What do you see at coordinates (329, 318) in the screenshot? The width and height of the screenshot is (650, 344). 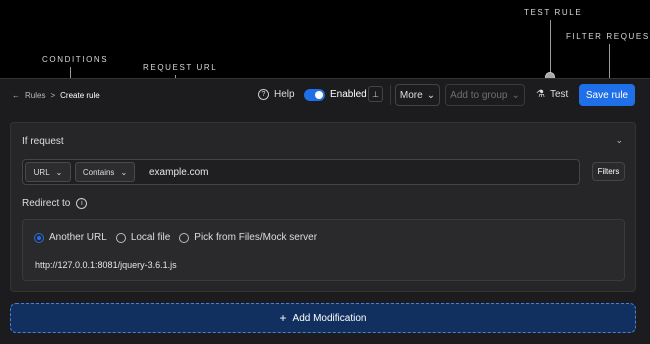 I see `add-modification-label: Add Modification` at bounding box center [329, 318].